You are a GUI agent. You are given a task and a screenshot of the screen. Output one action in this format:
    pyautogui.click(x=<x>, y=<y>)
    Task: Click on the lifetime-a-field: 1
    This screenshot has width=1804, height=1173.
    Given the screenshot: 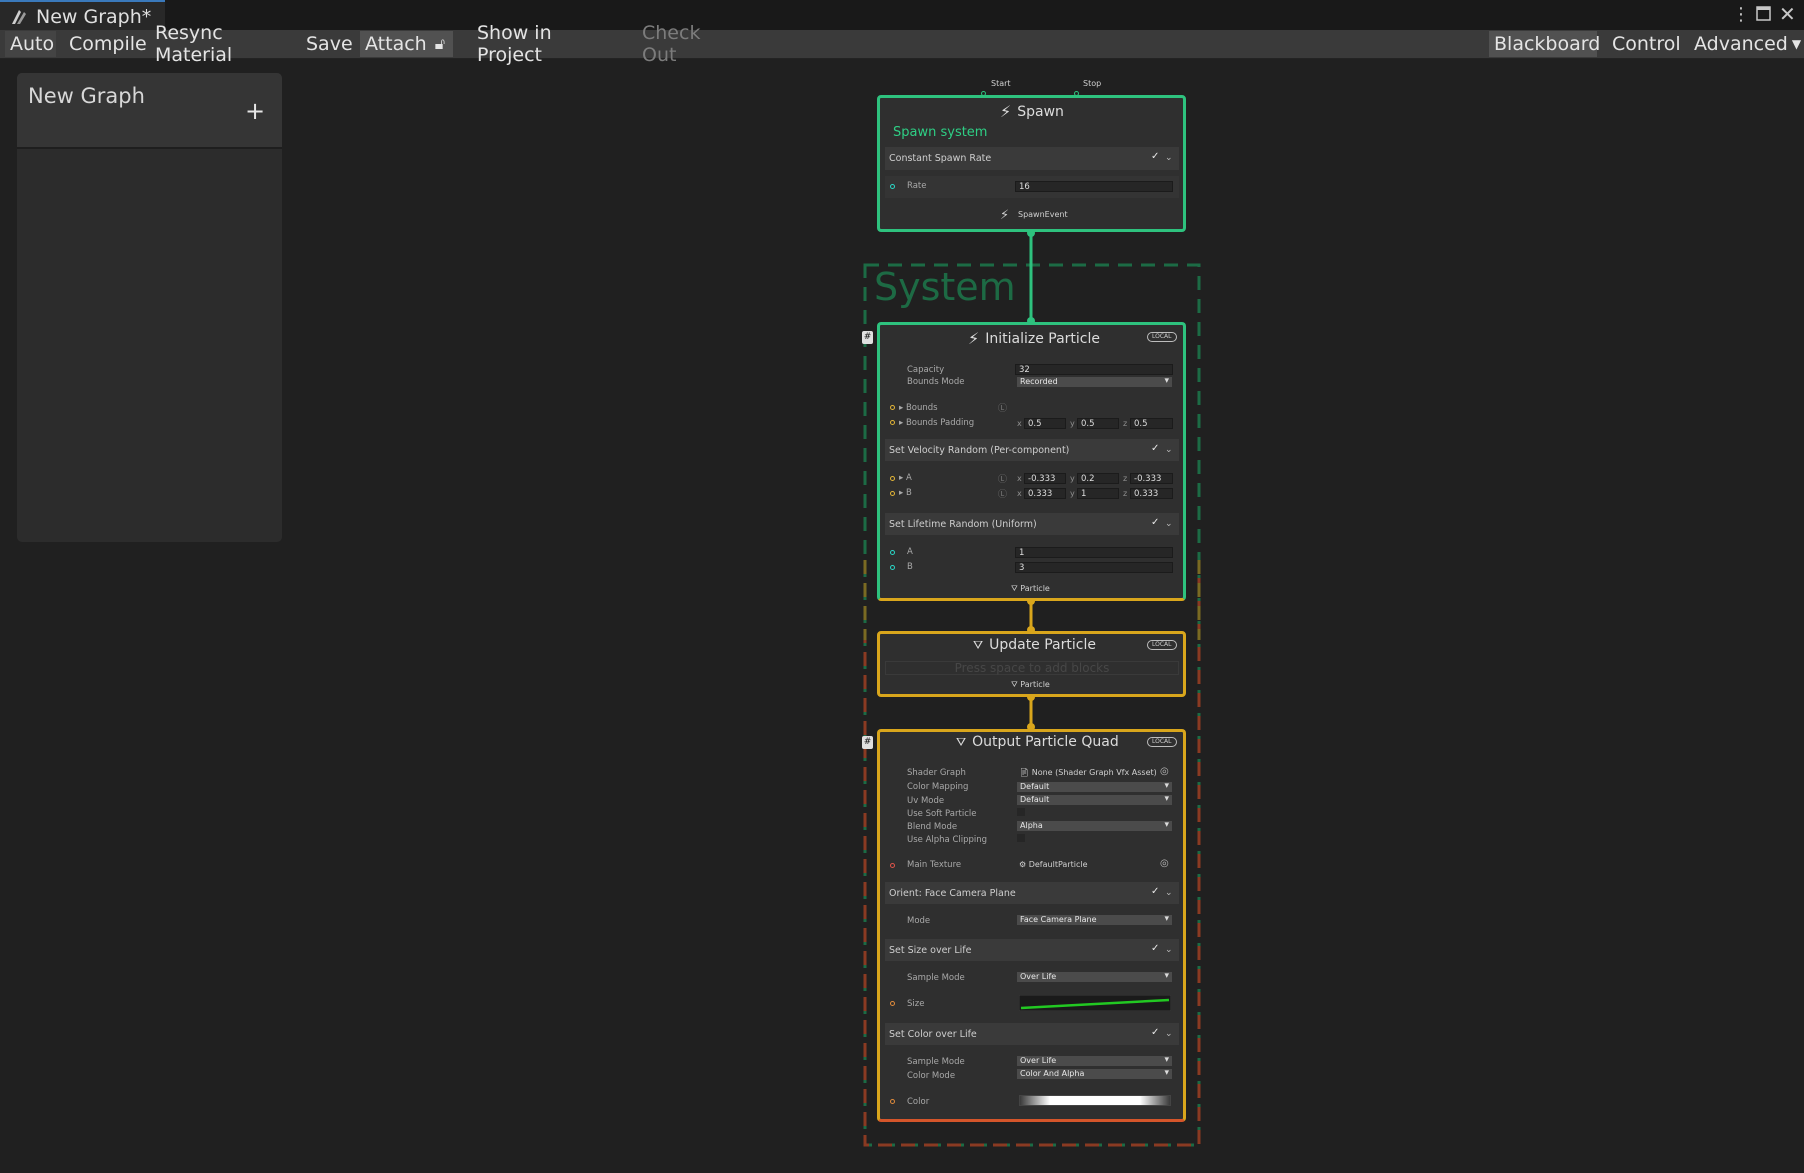 What is the action you would take?
    pyautogui.click(x=1094, y=552)
    